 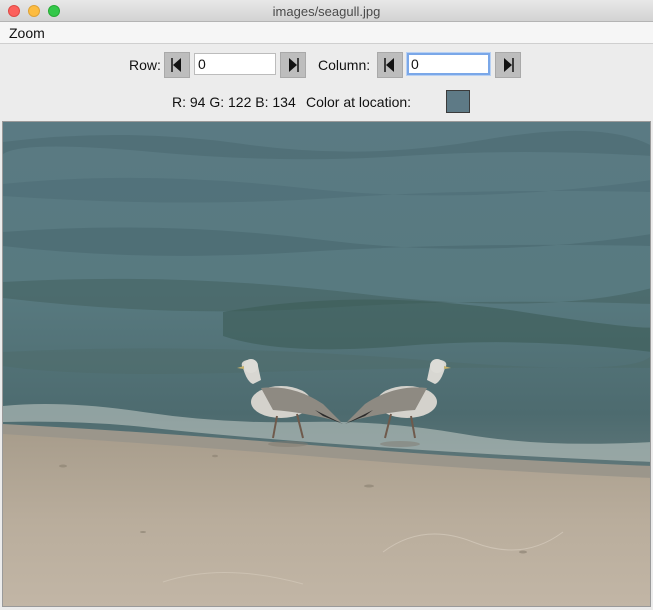 I want to click on window-title: images/seagull.jpg, so click(x=326, y=11).